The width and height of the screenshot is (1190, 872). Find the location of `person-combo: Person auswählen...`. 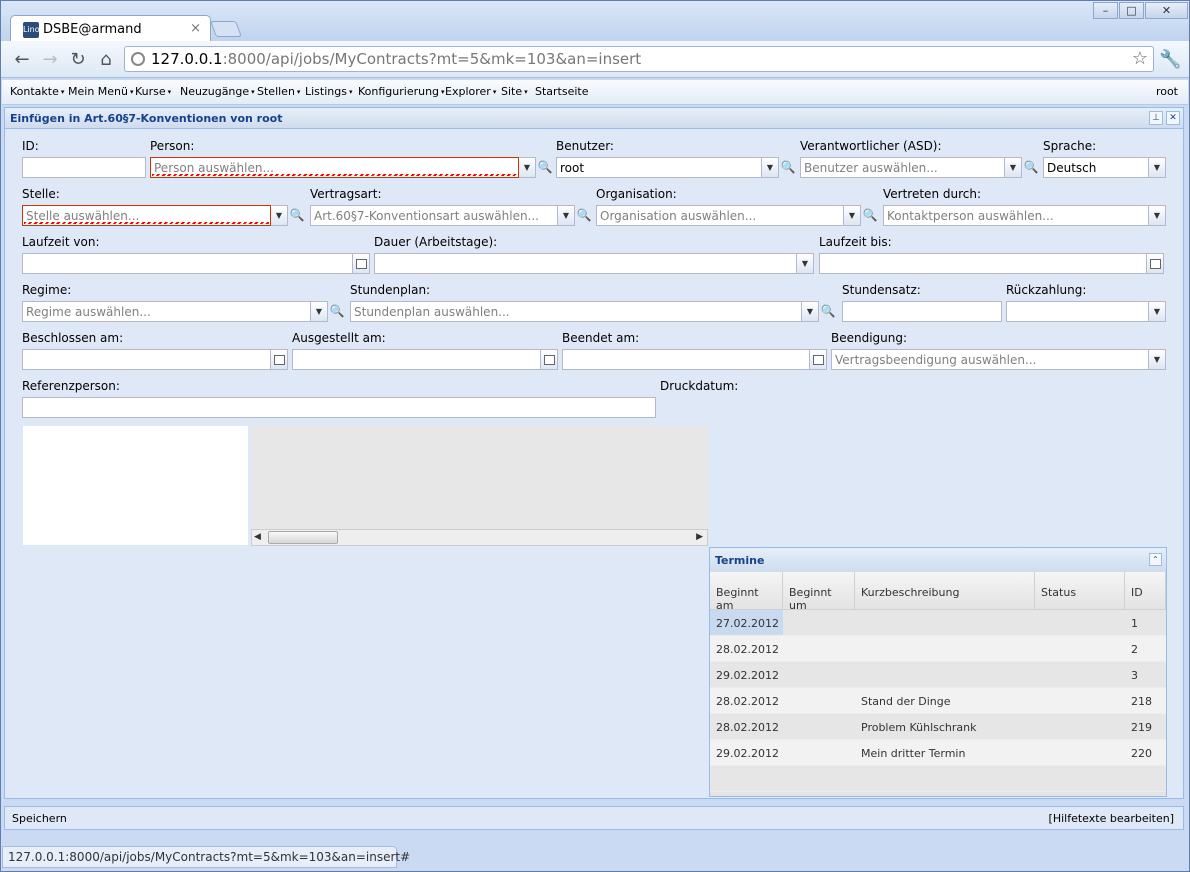

person-combo: Person auswählen... is located at coordinates (334, 167).